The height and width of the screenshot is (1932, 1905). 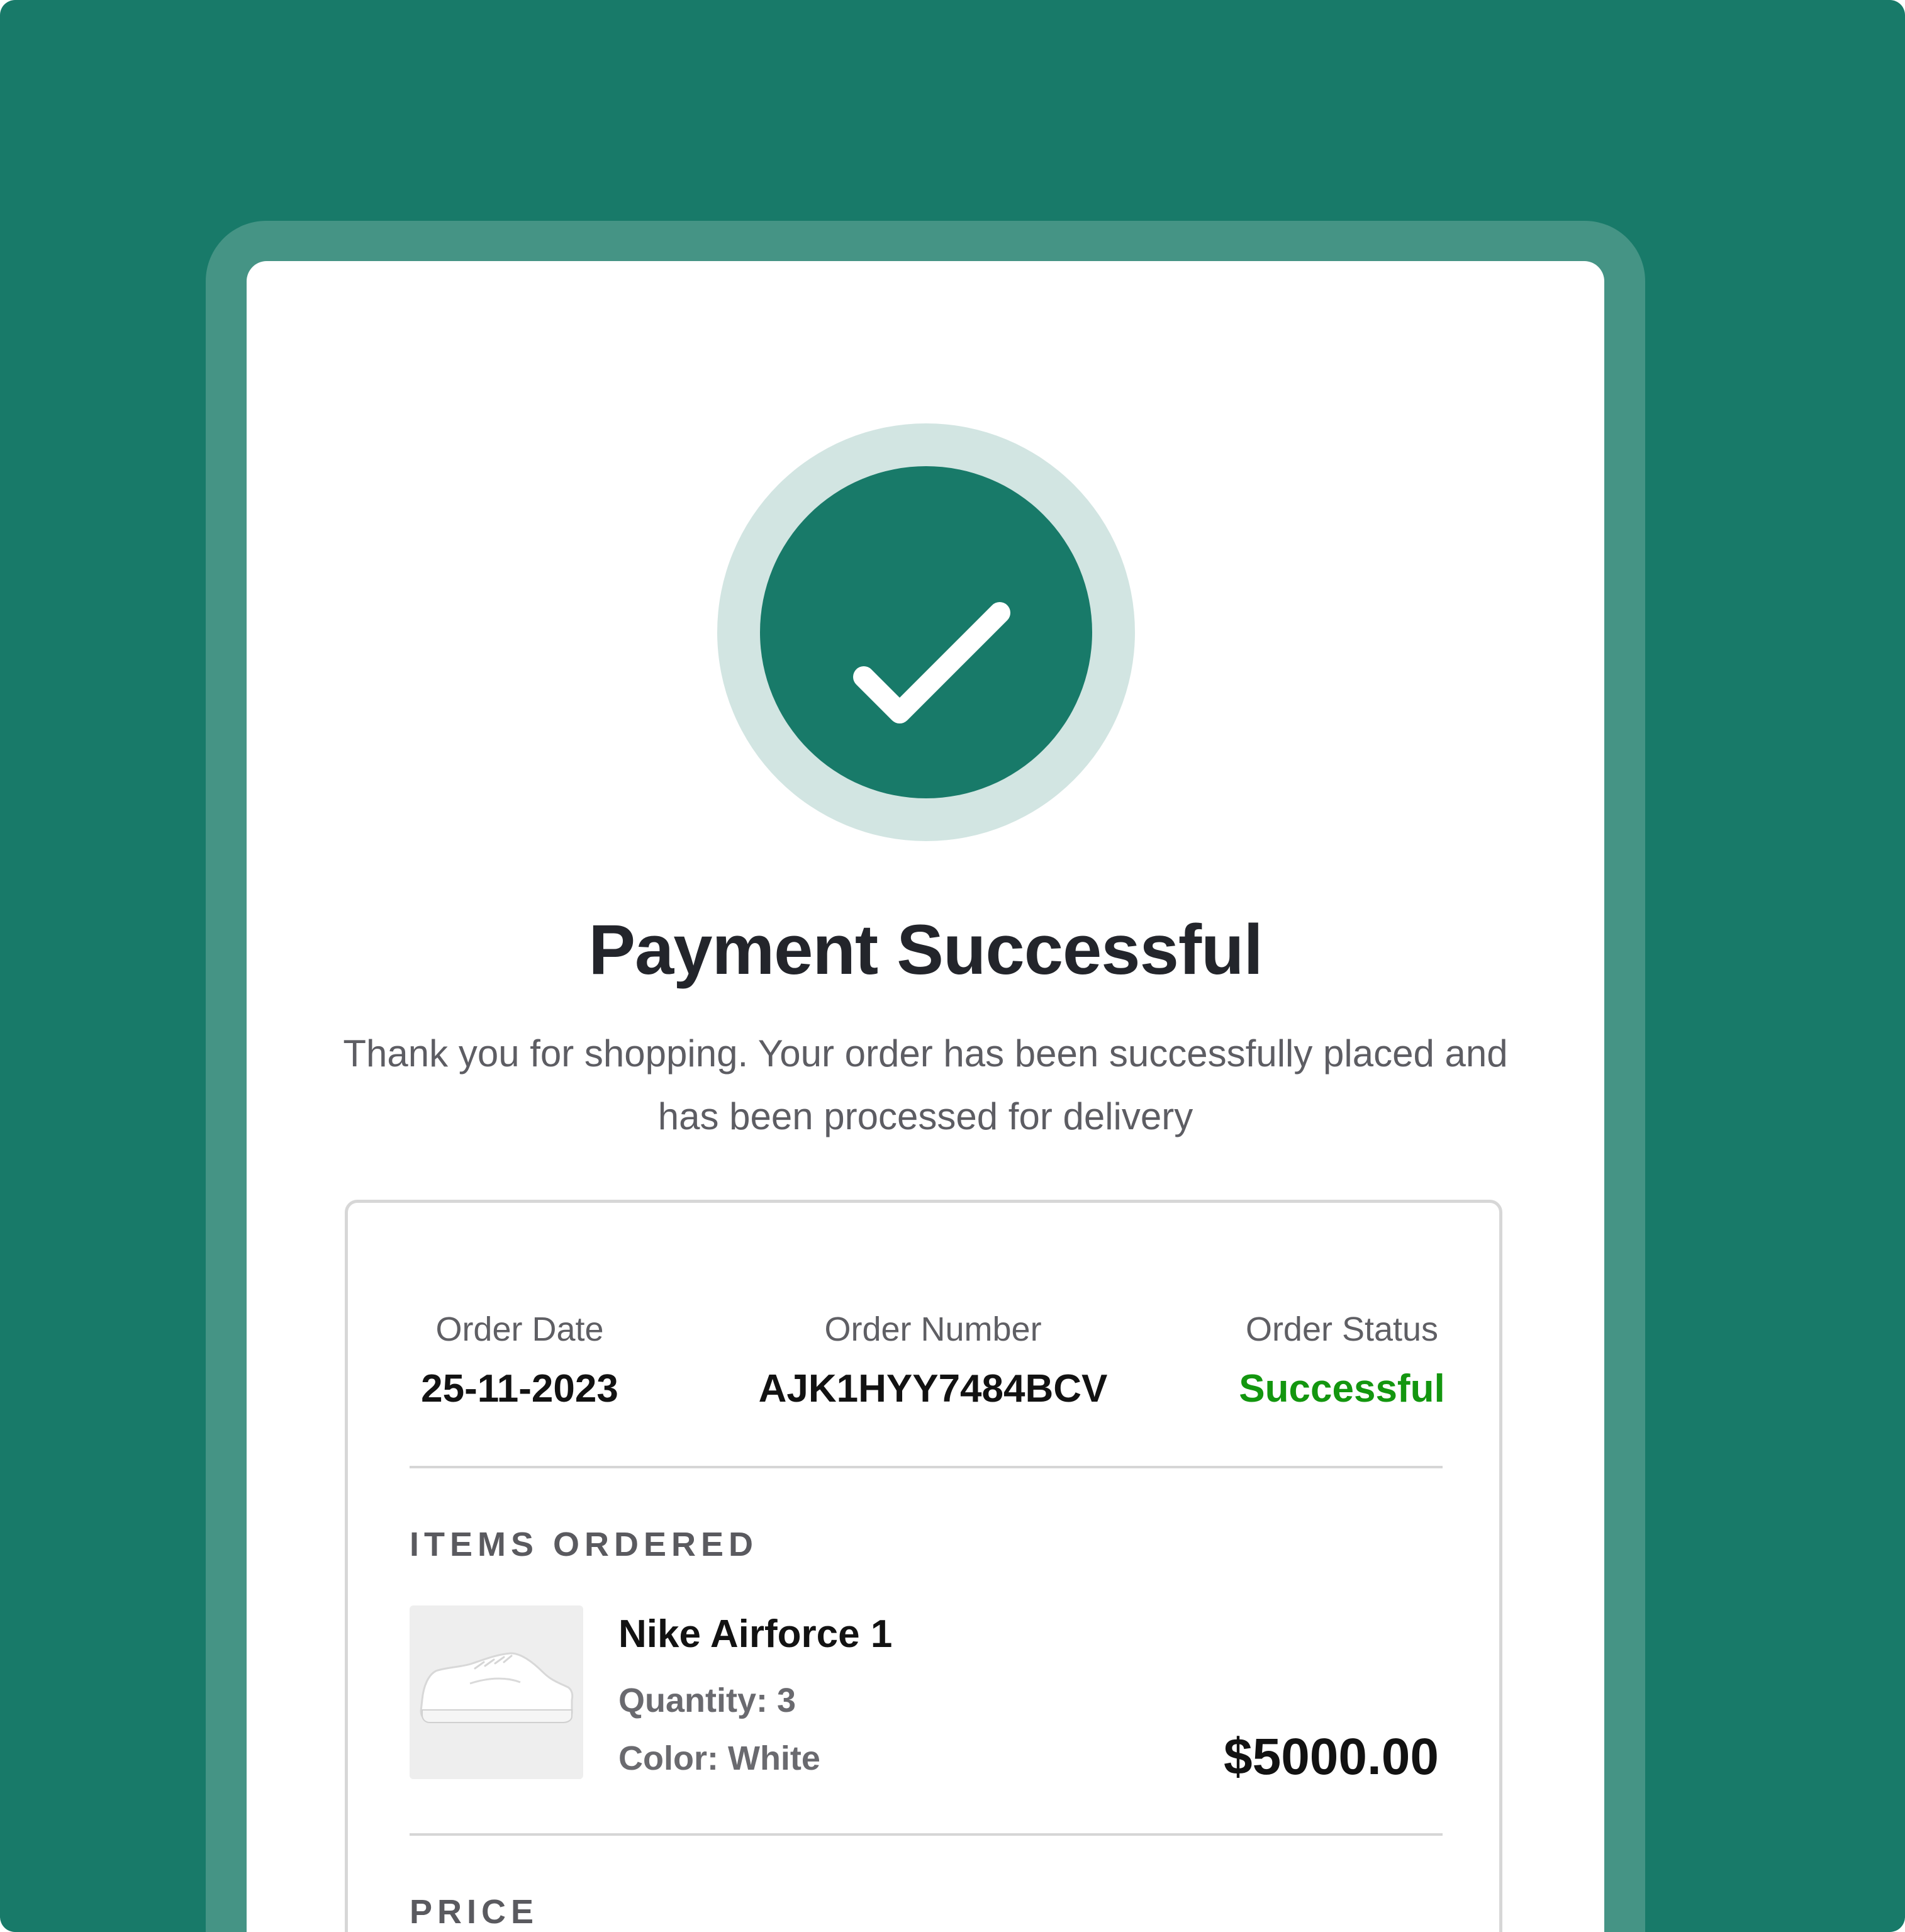 What do you see at coordinates (755, 1634) in the screenshot?
I see `product-name: Nike Airforce 1` at bounding box center [755, 1634].